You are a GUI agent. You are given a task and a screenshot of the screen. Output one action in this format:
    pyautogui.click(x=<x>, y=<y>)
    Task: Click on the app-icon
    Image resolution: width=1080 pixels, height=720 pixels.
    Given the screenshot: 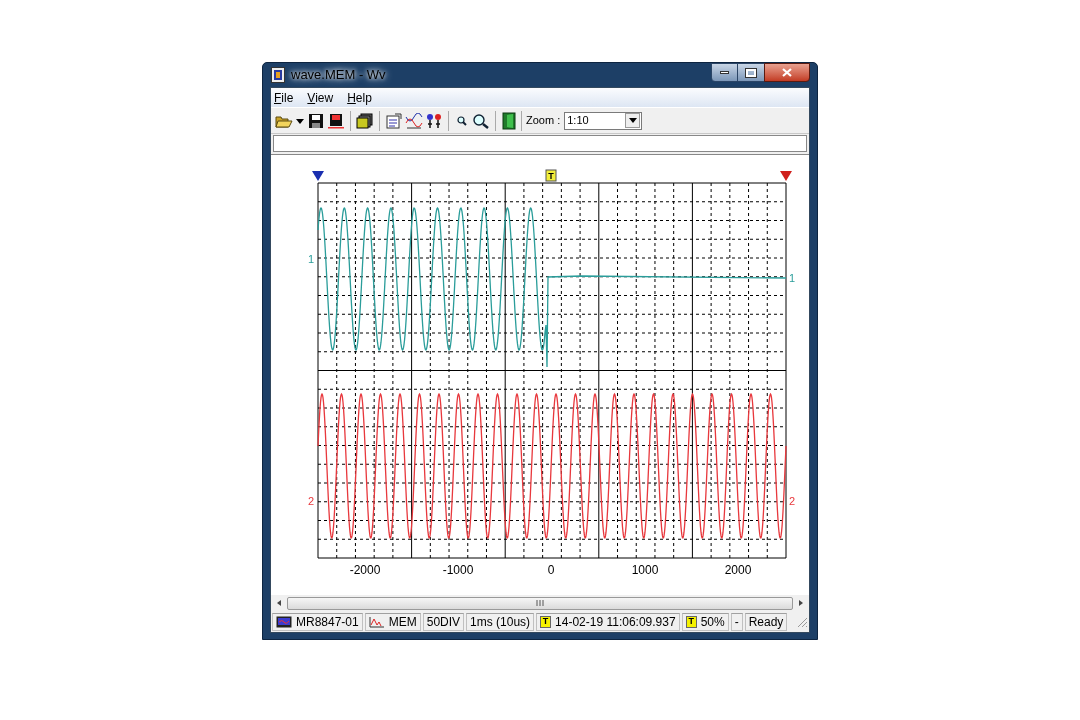 What is the action you would take?
    pyautogui.click(x=278, y=75)
    